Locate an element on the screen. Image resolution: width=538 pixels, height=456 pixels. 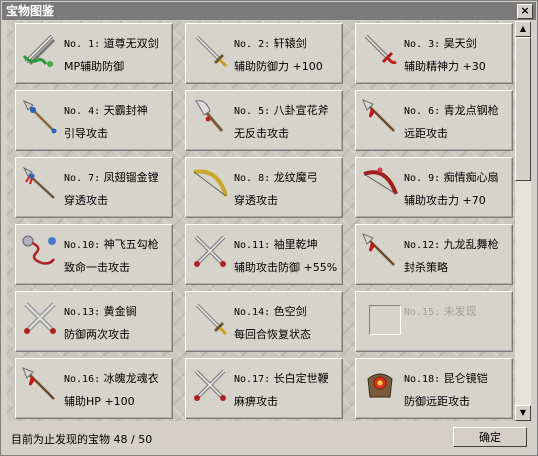
item-title: No.10: 神飞五勾枪 is located at coordinates (111, 244).